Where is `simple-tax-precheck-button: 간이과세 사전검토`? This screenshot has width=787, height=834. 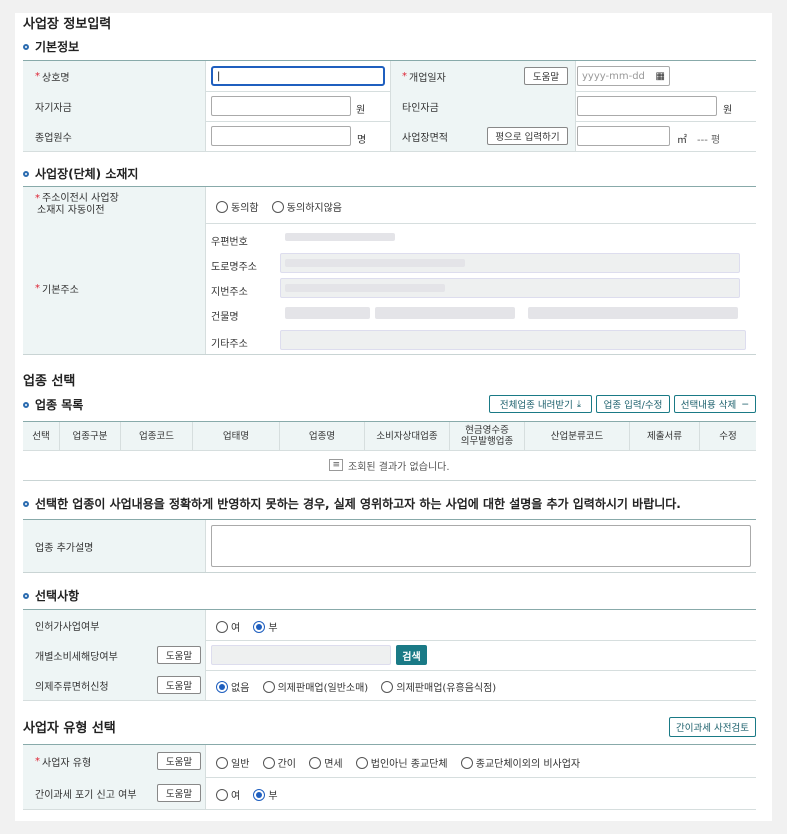 simple-tax-precheck-button: 간이과세 사전검토 is located at coordinates (712, 727).